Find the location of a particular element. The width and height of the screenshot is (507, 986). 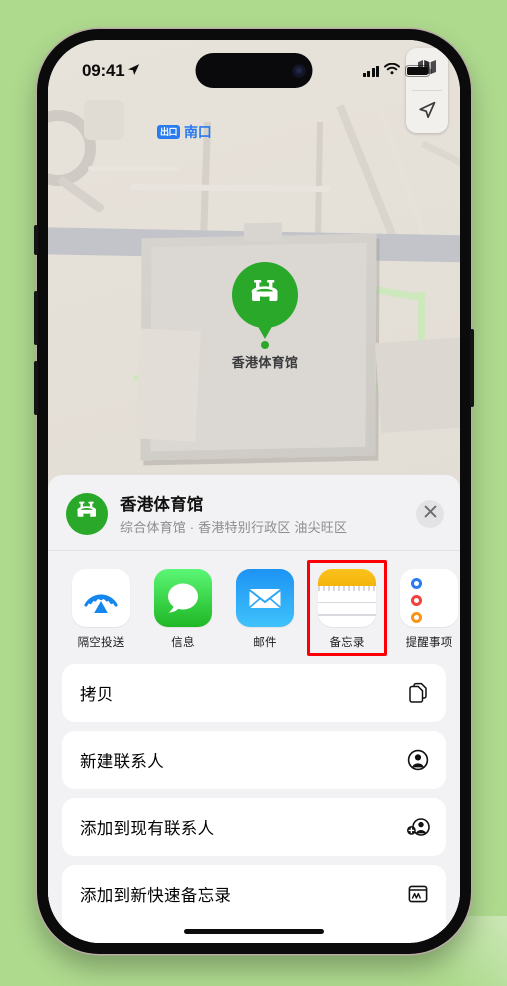

share-app-label: 信息 is located at coordinates (183, 643).